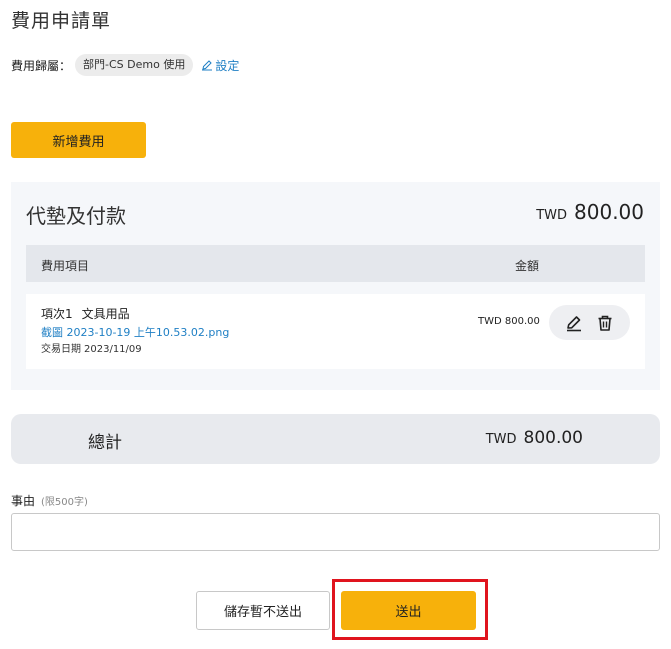  What do you see at coordinates (61, 349) in the screenshot?
I see `transaction-date-label: 交易日期` at bounding box center [61, 349].